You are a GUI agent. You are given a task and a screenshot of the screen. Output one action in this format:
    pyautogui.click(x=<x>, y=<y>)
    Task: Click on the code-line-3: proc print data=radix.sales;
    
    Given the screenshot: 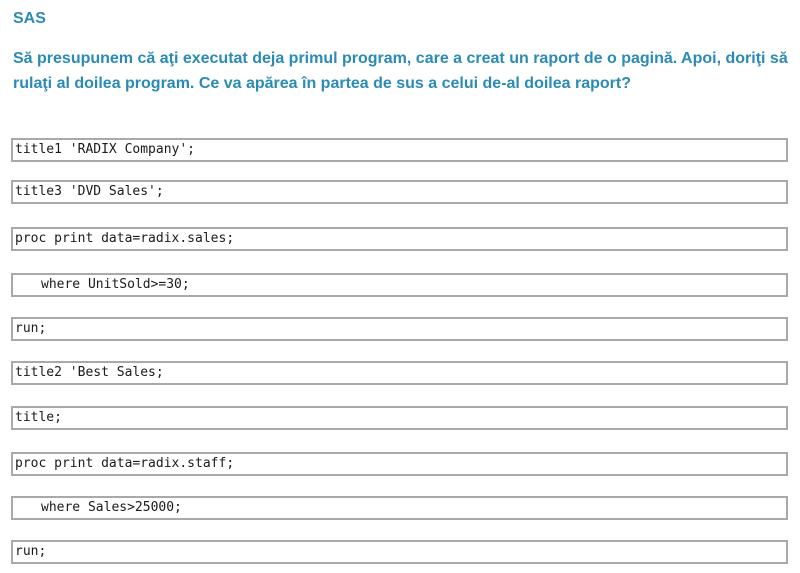 What is the action you would take?
    pyautogui.click(x=399, y=239)
    